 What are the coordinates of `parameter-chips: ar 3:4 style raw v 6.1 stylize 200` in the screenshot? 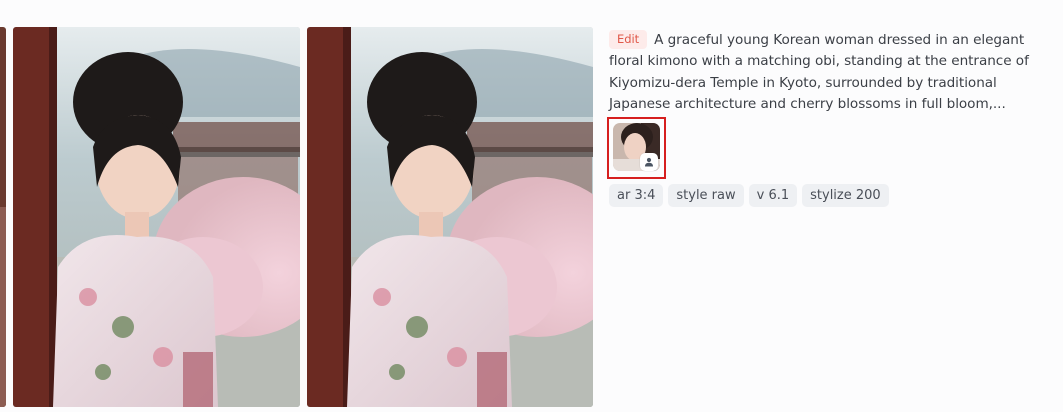 It's located at (749, 195).